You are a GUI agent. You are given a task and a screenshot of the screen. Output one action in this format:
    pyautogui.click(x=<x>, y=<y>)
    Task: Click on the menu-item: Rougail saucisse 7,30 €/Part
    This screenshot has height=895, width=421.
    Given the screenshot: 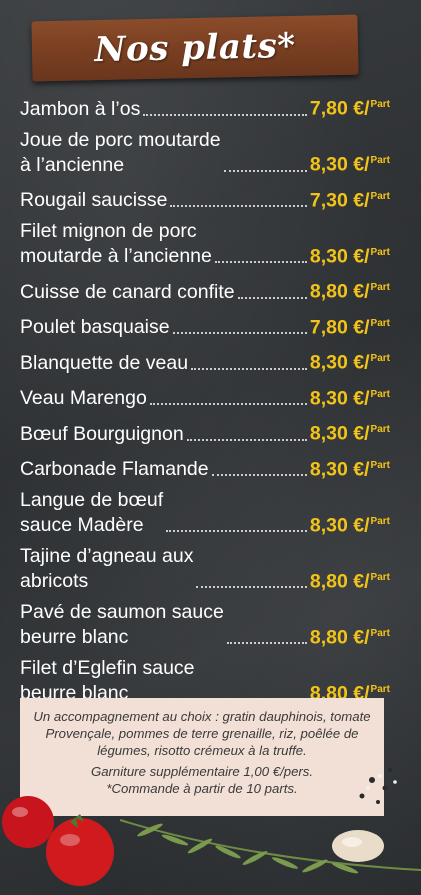 What is the action you would take?
    pyautogui.click(x=205, y=199)
    